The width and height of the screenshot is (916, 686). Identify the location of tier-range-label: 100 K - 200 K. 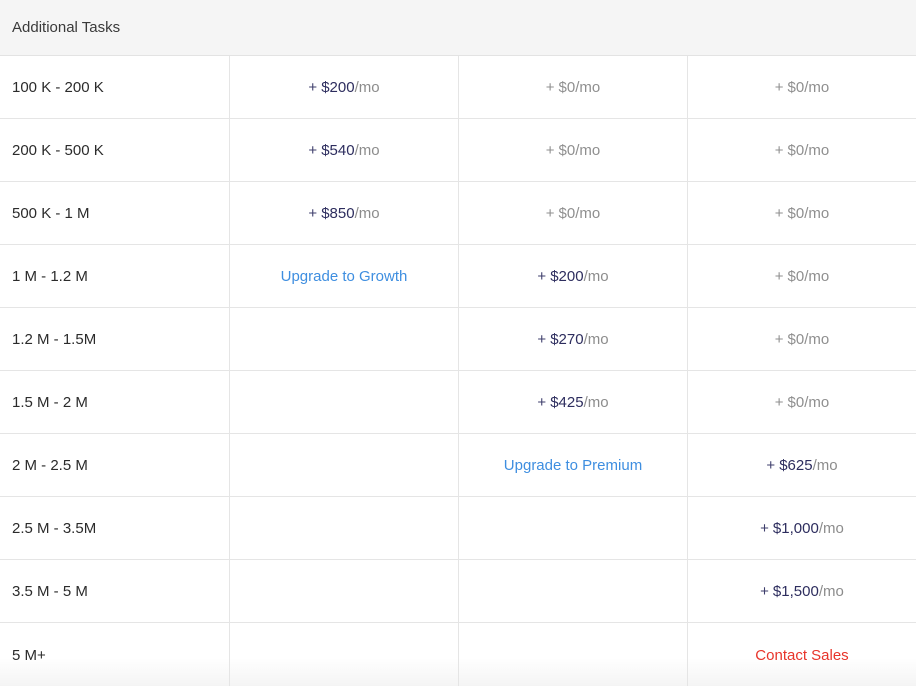
(115, 87).